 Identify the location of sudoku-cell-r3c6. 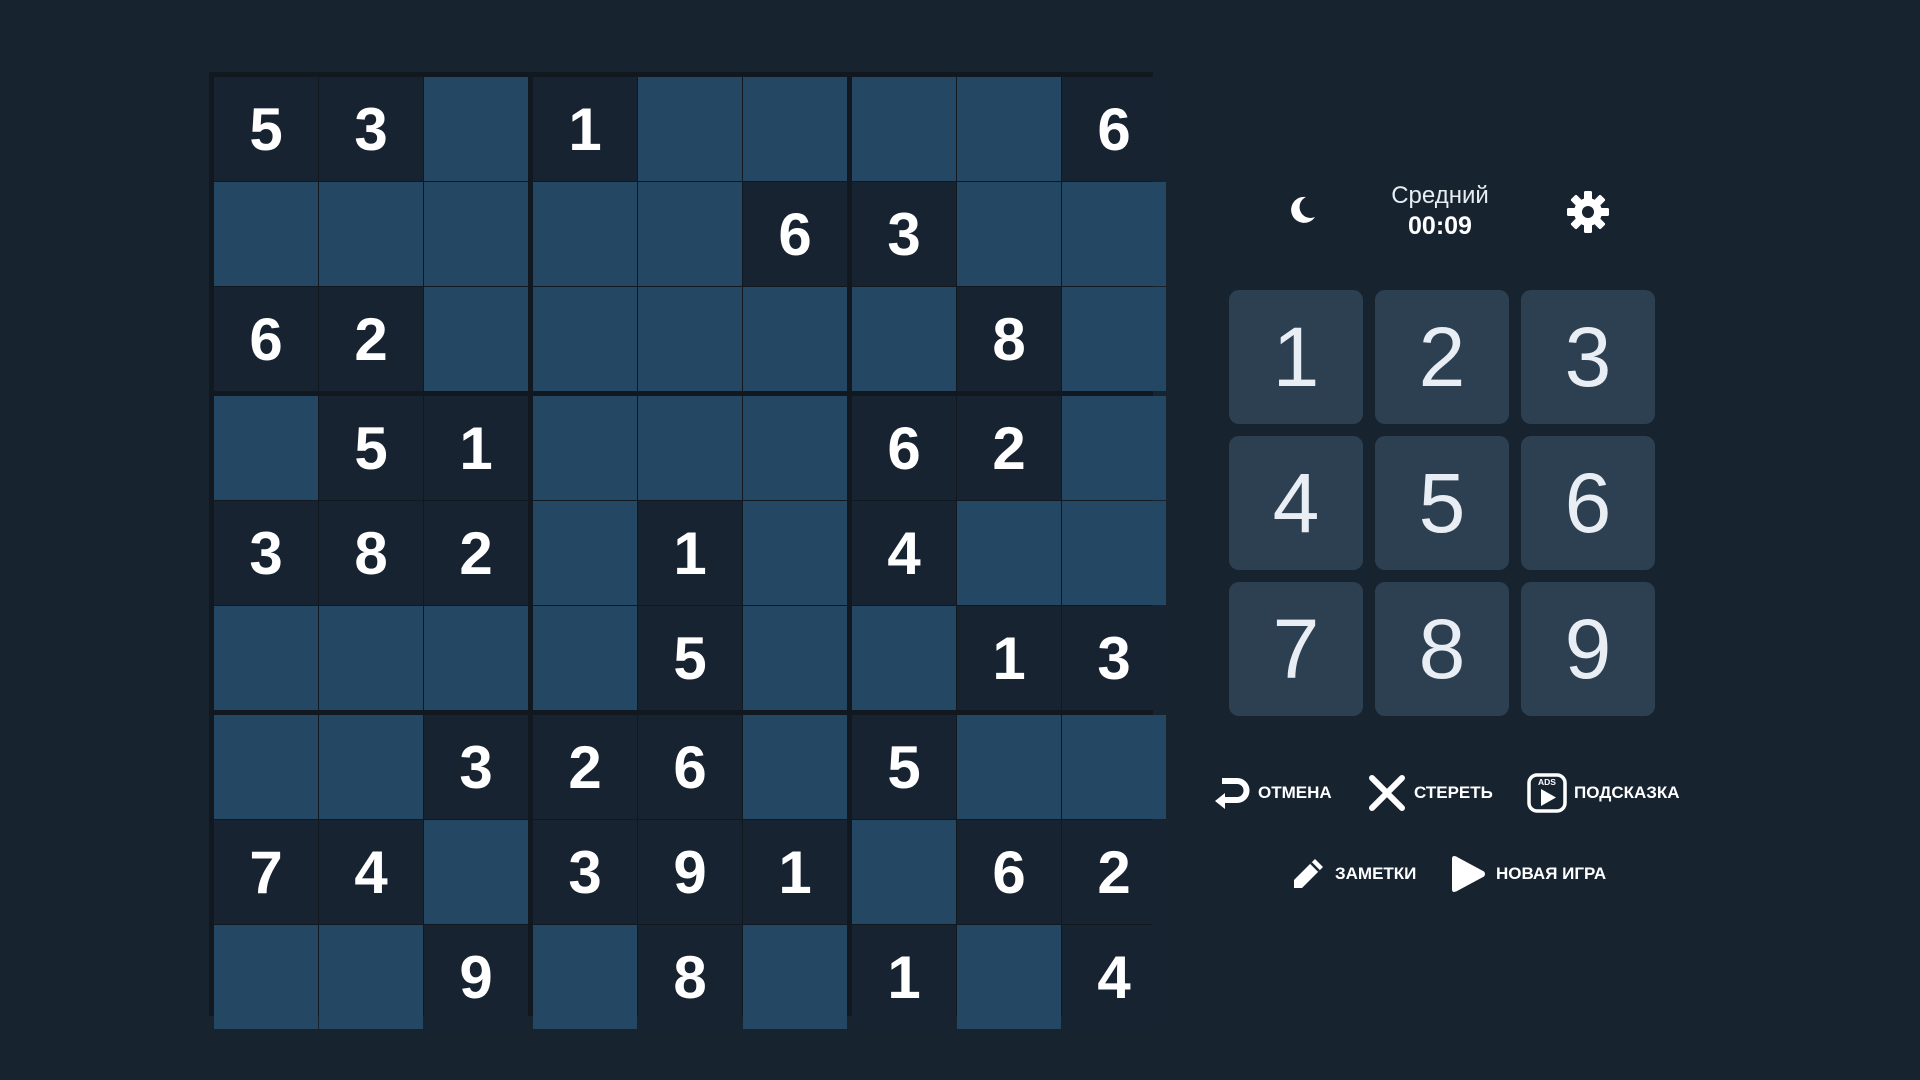
(795, 339).